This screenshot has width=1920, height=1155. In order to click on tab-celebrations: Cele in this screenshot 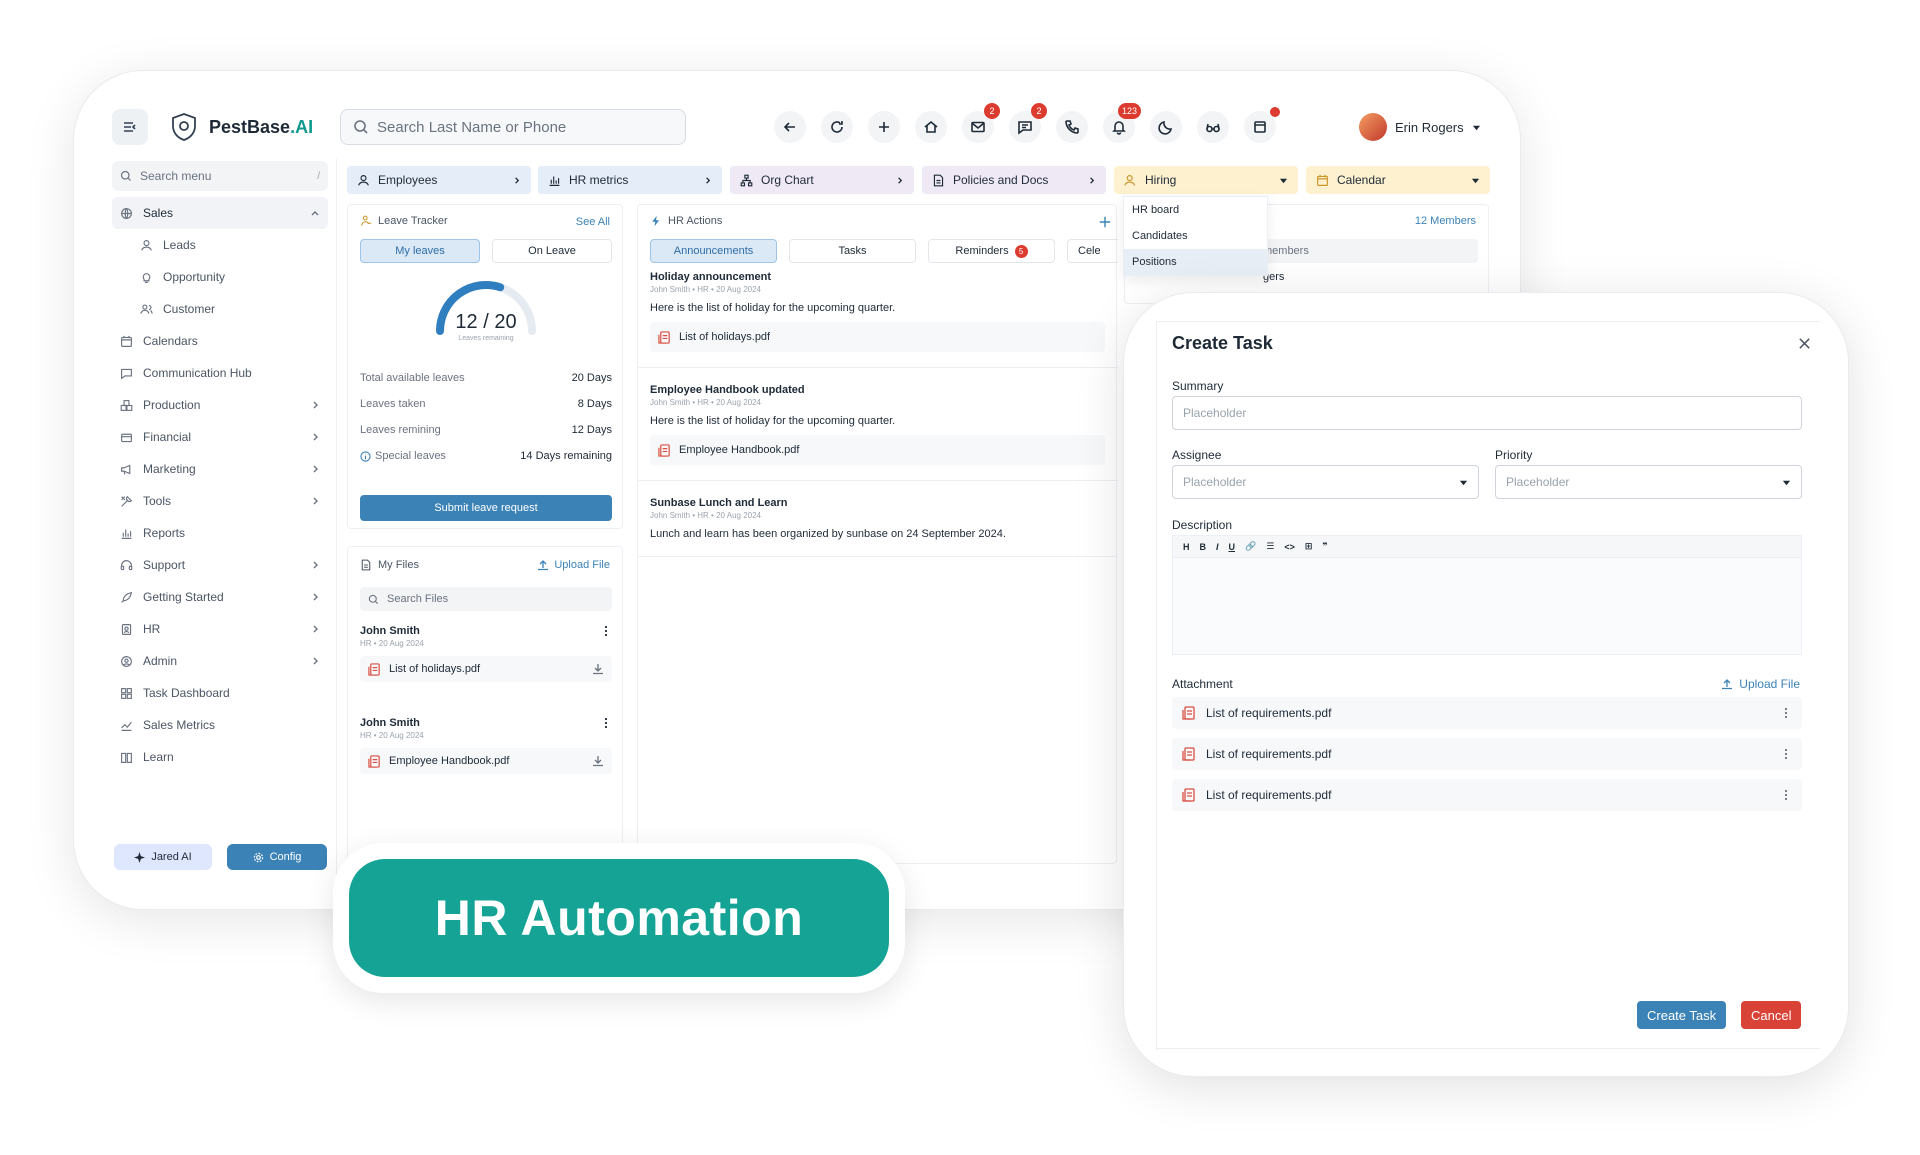, I will do `click(1092, 251)`.